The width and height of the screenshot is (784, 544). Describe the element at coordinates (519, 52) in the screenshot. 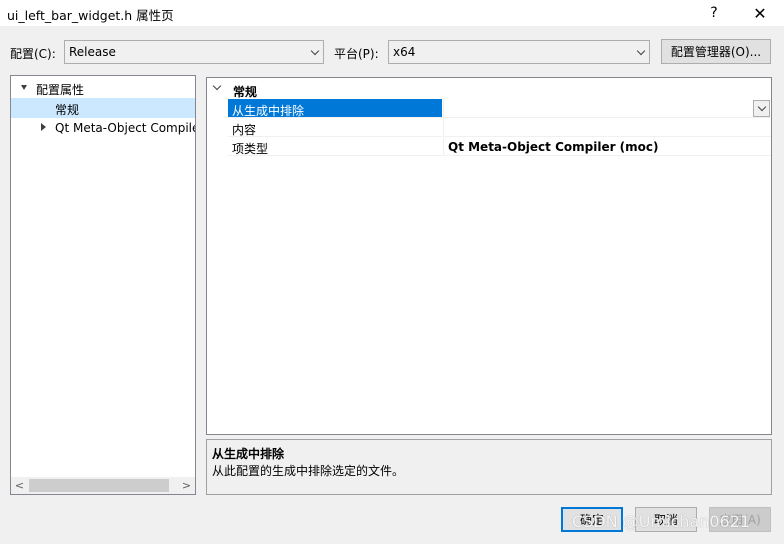

I see `platform-dropdown: x64` at that location.